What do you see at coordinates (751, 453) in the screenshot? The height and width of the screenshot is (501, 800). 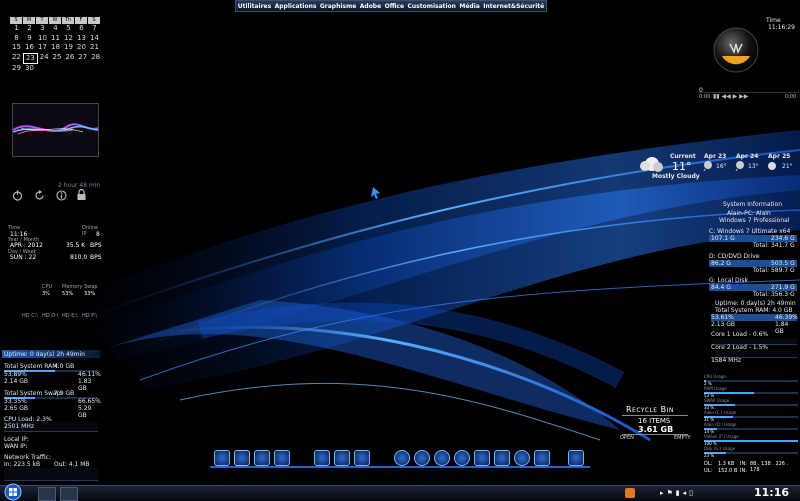 I see `meter-bar` at bounding box center [751, 453].